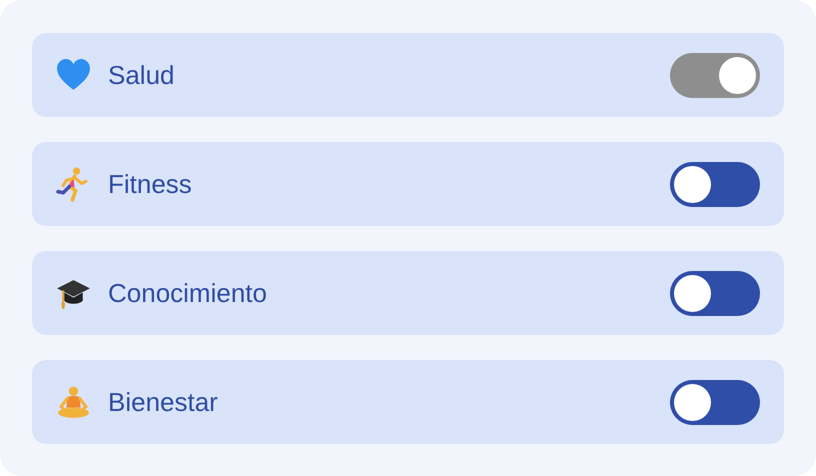 Image resolution: width=816 pixels, height=476 pixels. I want to click on category-label: Conocimiento, so click(188, 293).